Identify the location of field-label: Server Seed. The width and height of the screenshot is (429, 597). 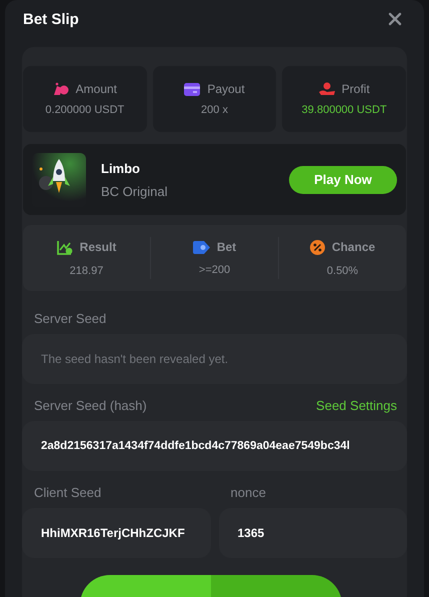
(70, 318).